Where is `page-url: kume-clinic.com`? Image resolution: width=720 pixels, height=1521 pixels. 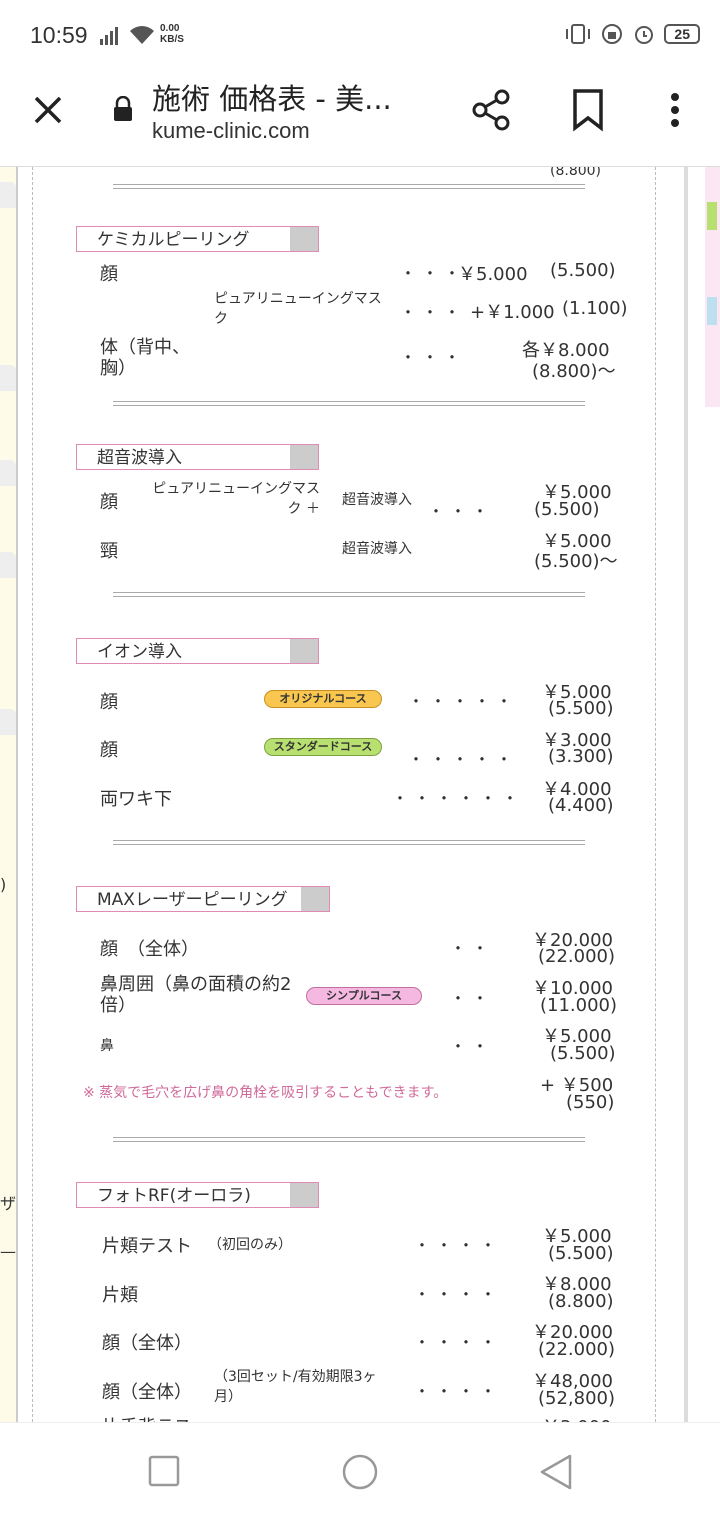 page-url: kume-clinic.com is located at coordinates (231, 131).